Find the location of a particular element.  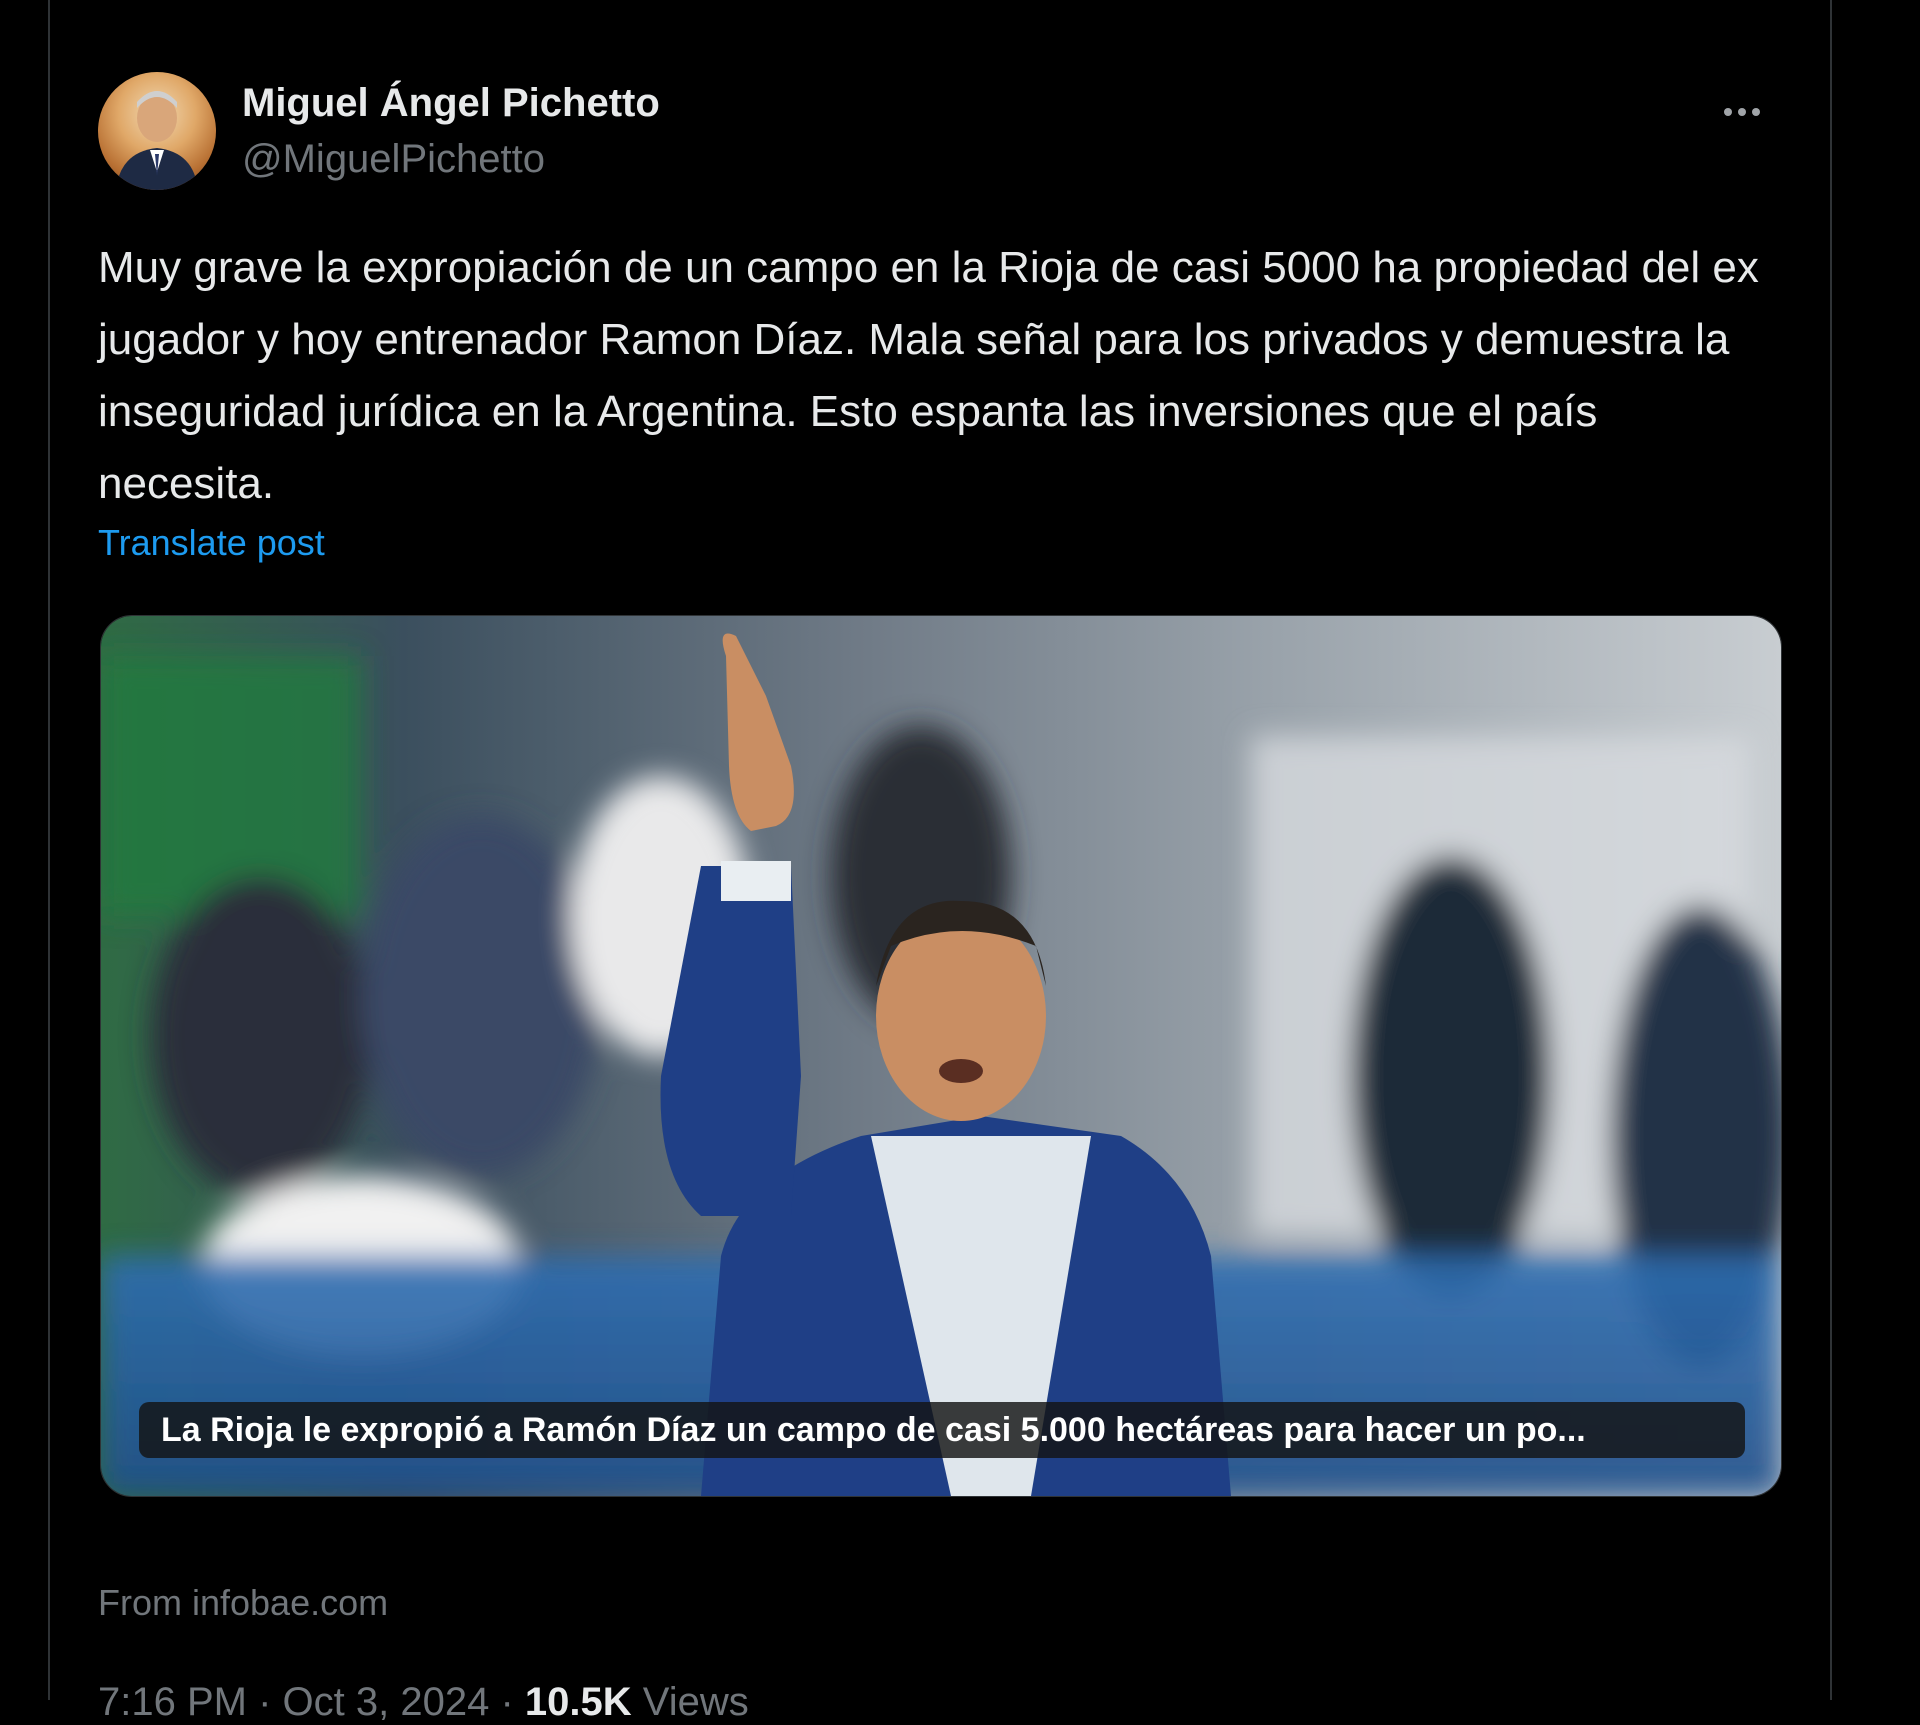

link-source: From infobae.com is located at coordinates (243, 1603).